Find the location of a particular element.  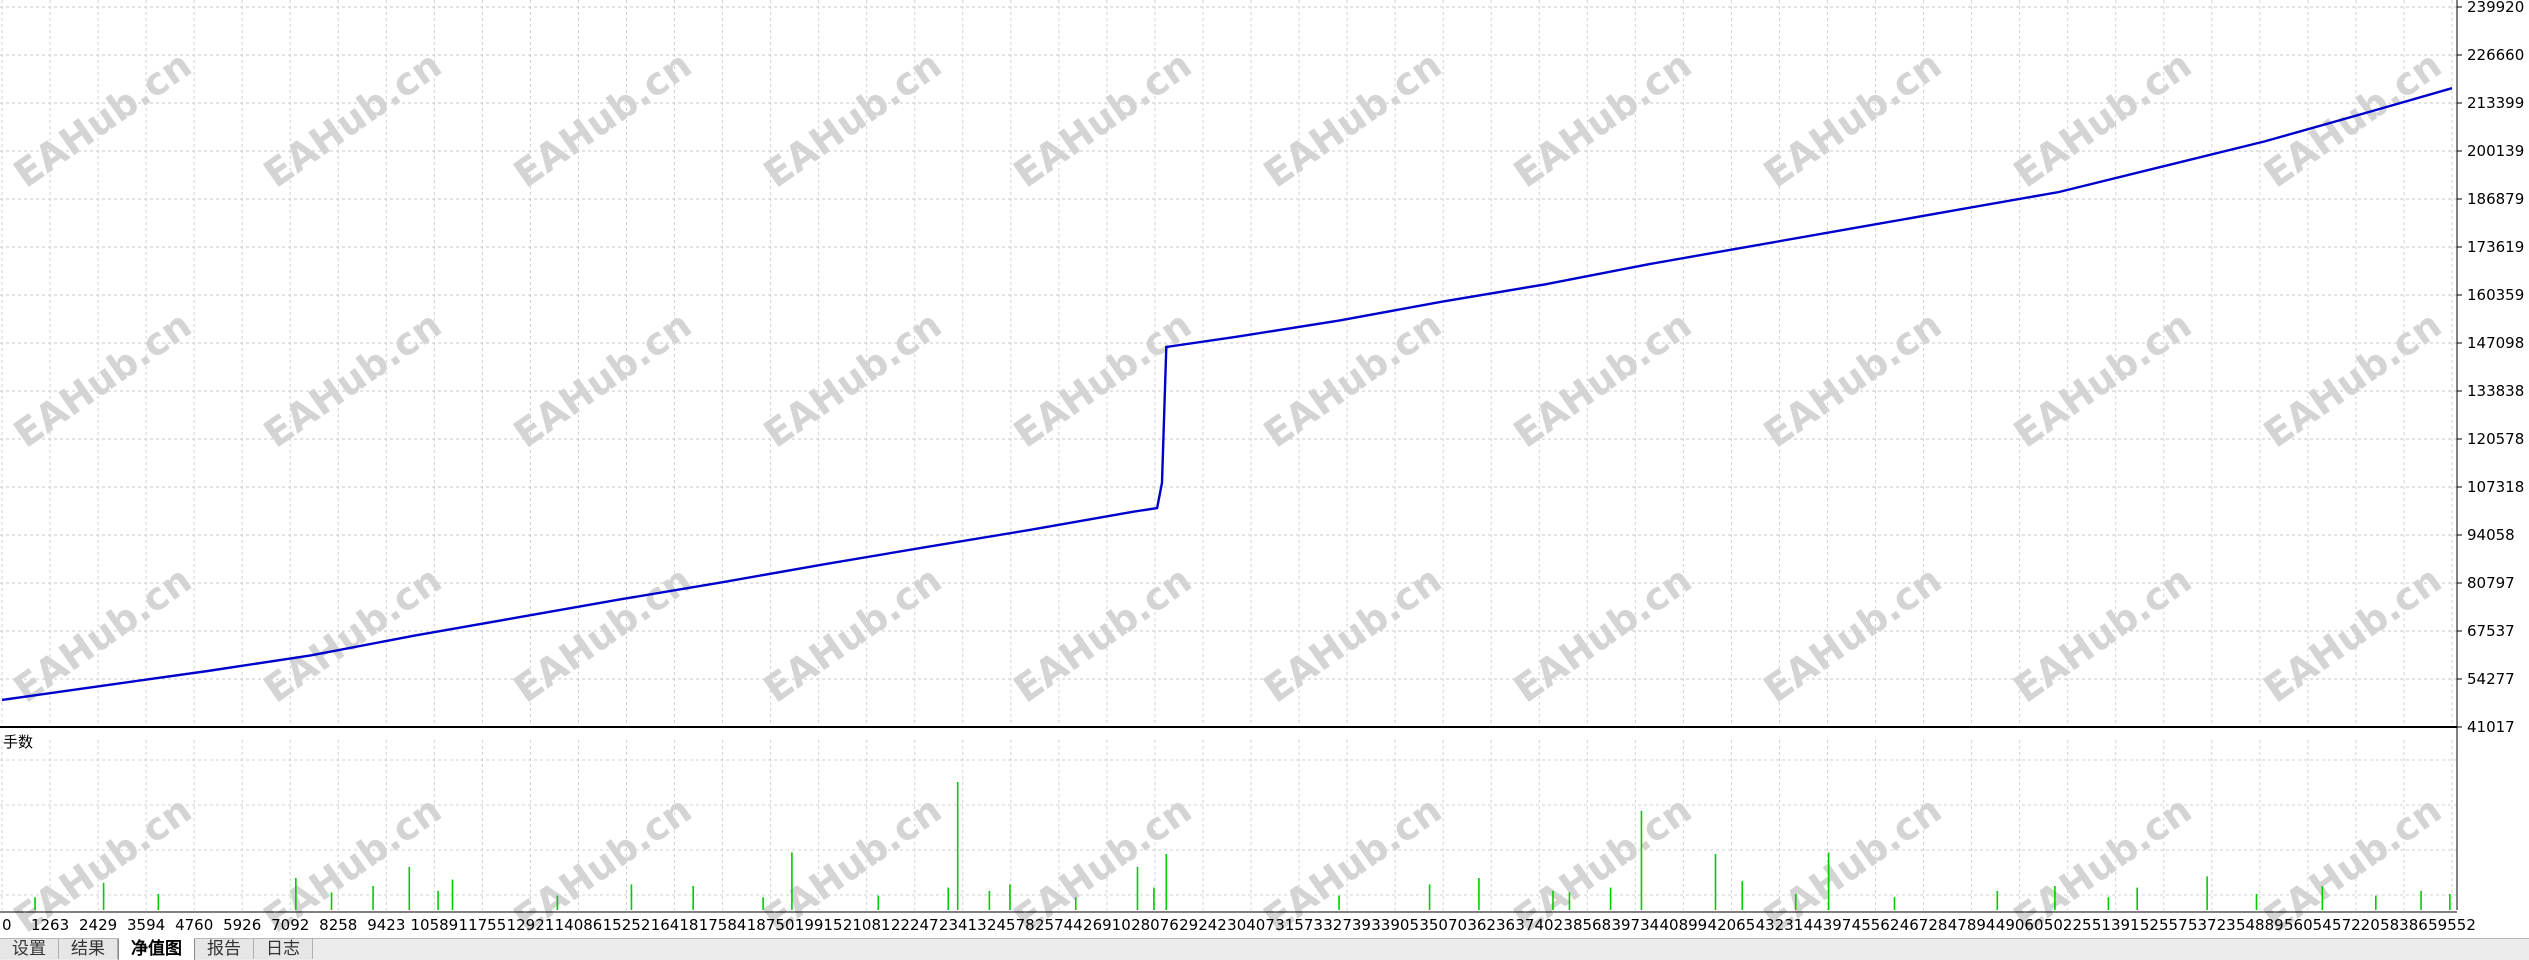

x-tick-label: 56054 is located at coordinates (2308, 925).